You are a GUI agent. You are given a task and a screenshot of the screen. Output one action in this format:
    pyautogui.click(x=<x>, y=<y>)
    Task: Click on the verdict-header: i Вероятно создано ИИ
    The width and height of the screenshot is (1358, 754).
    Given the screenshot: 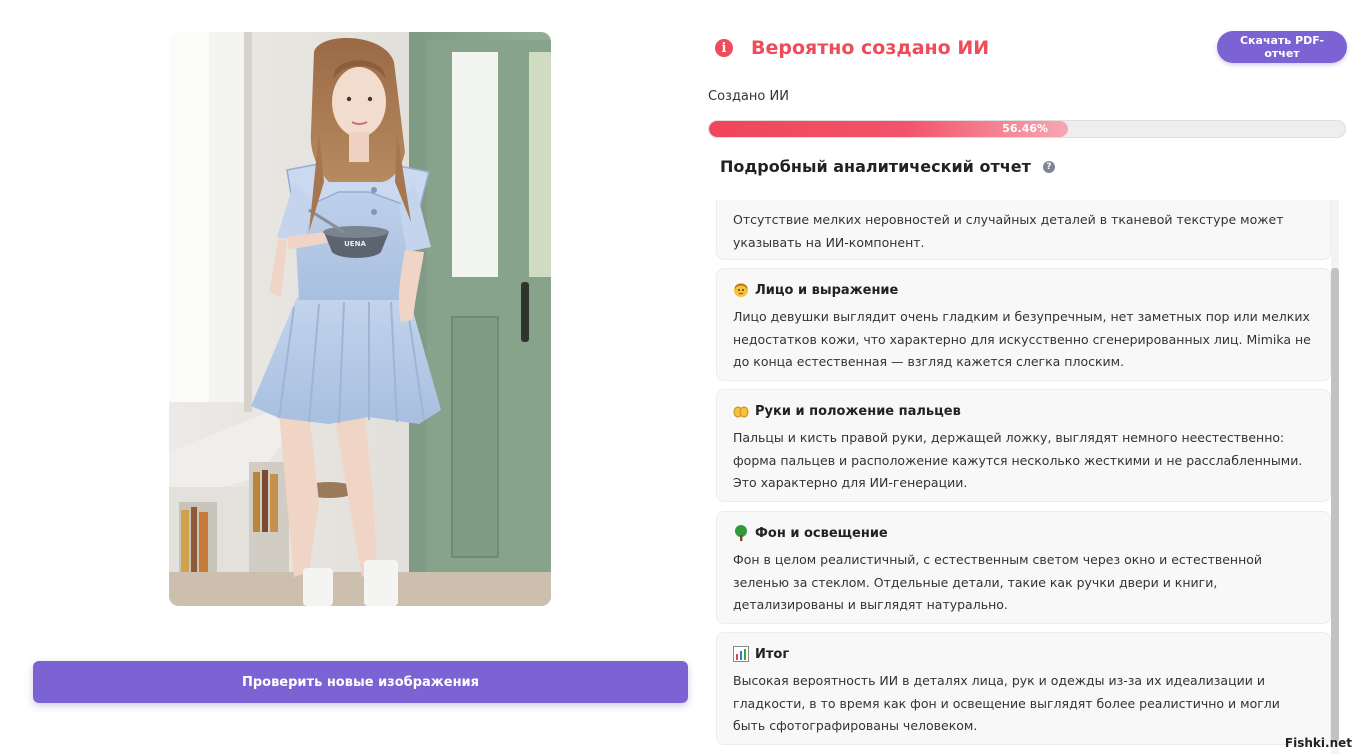 What is the action you would take?
    pyautogui.click(x=852, y=48)
    